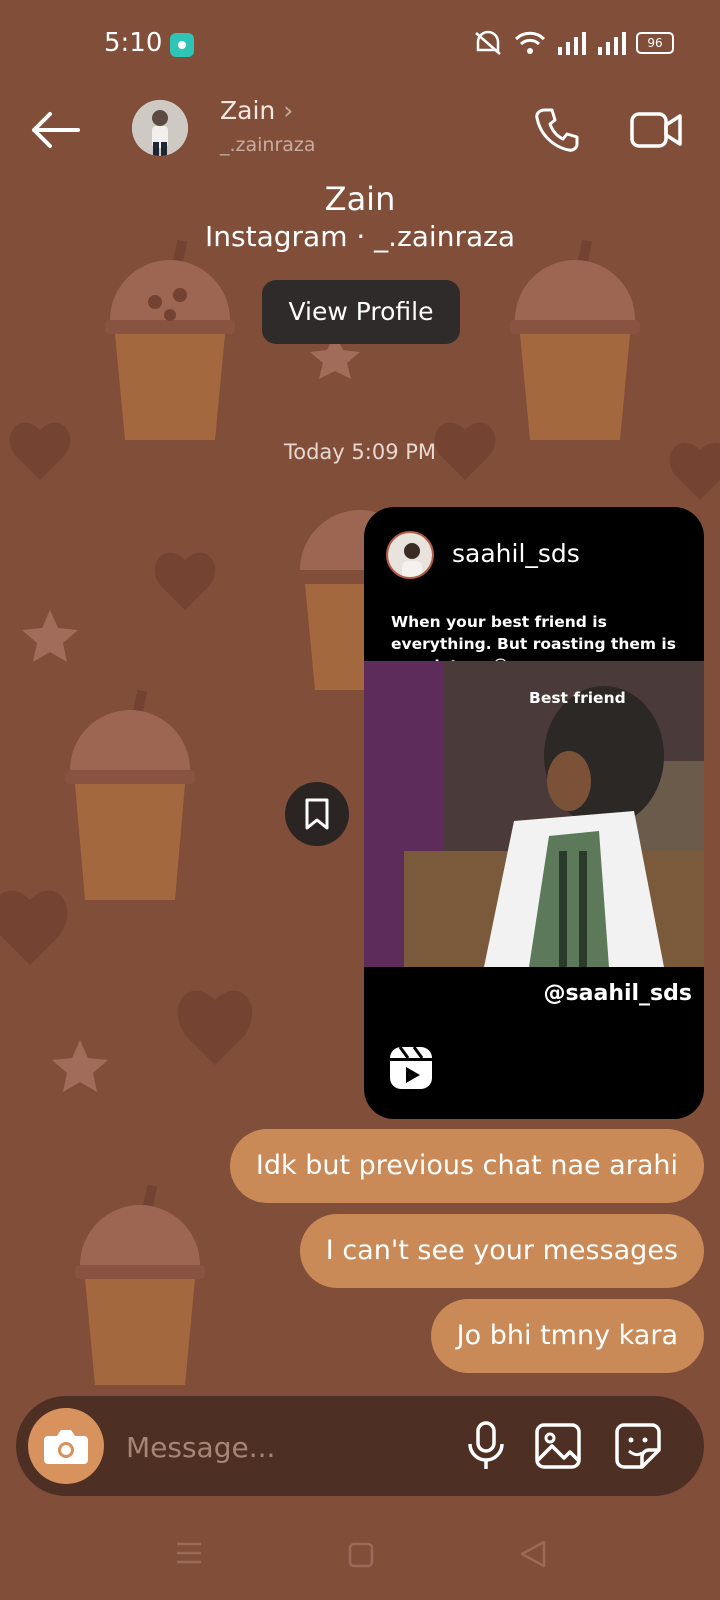 Image resolution: width=720 pixels, height=1600 pixels. What do you see at coordinates (268, 145) in the screenshot?
I see `header-username: _.zainraza` at bounding box center [268, 145].